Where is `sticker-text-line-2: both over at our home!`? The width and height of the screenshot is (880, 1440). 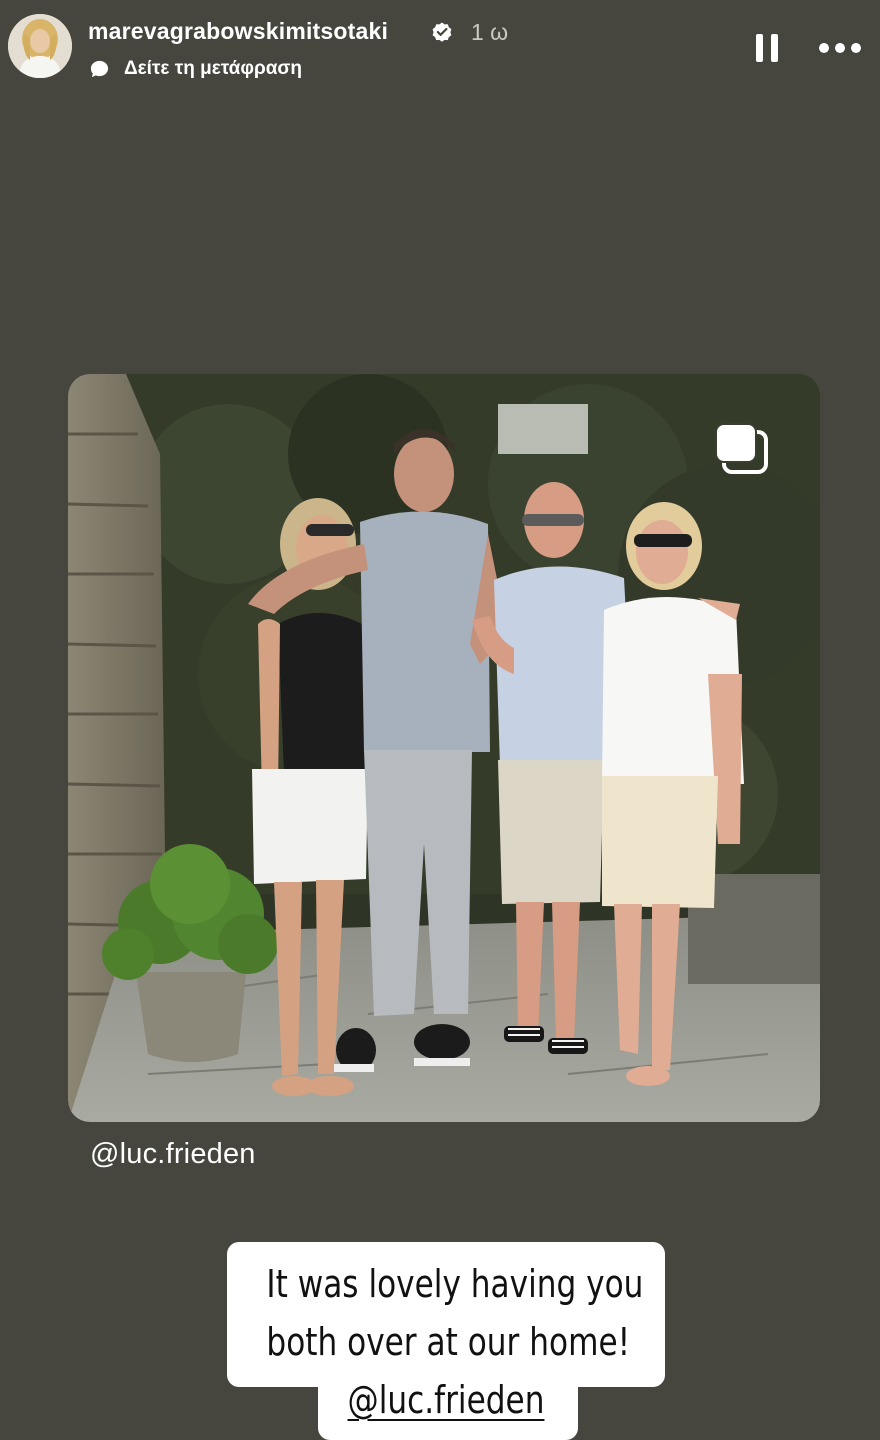 sticker-text-line-2: both over at our home! is located at coordinates (448, 1342).